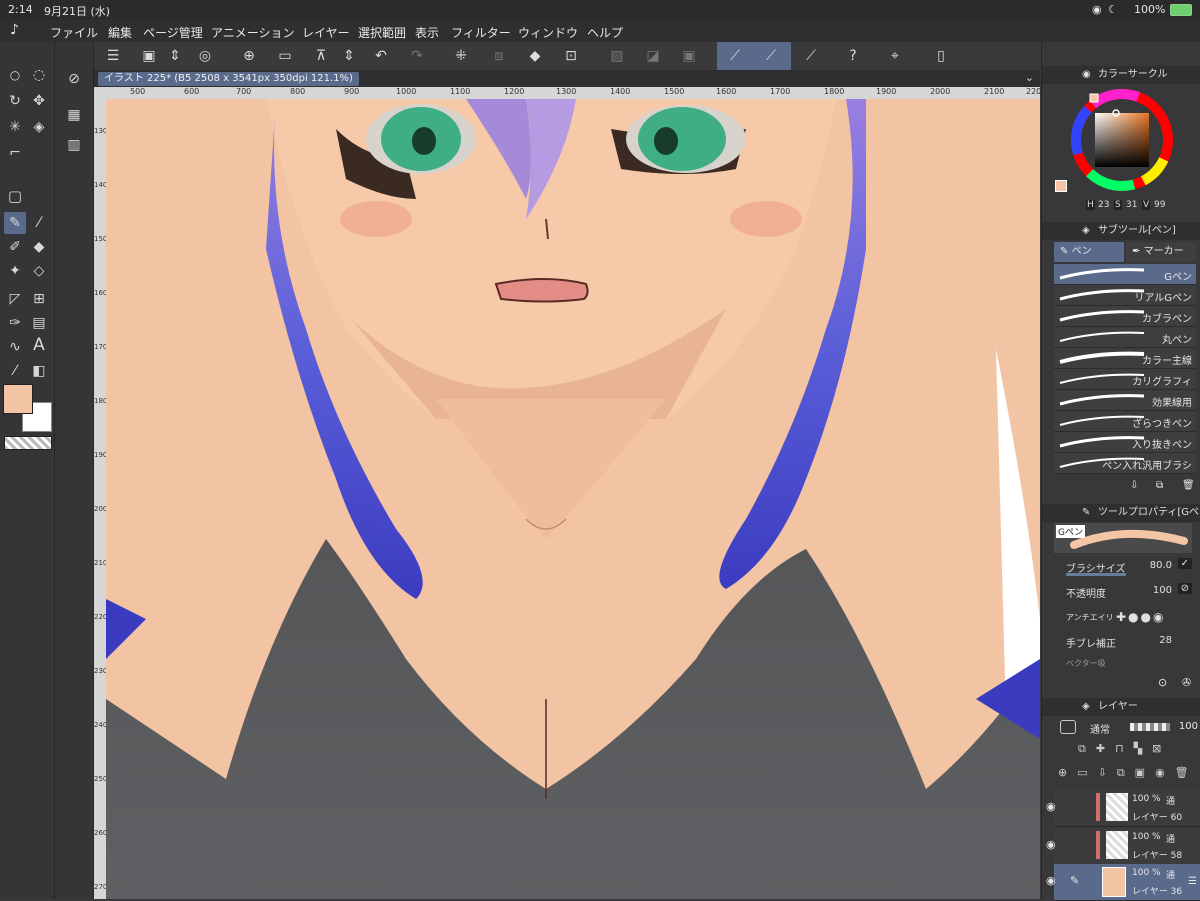 This screenshot has width=1200, height=901. What do you see at coordinates (18, 399) in the screenshot?
I see `main-color-swatch` at bounding box center [18, 399].